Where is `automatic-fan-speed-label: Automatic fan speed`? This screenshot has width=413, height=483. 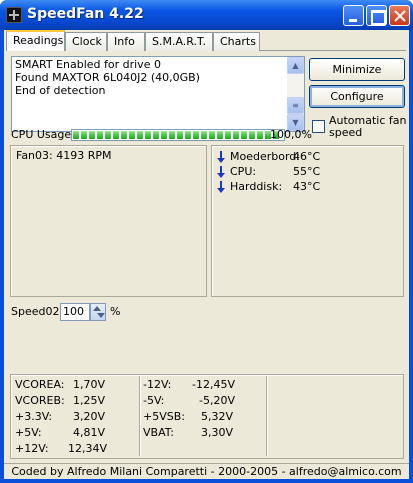 automatic-fan-speed-label: Automatic fan speed is located at coordinates (368, 127).